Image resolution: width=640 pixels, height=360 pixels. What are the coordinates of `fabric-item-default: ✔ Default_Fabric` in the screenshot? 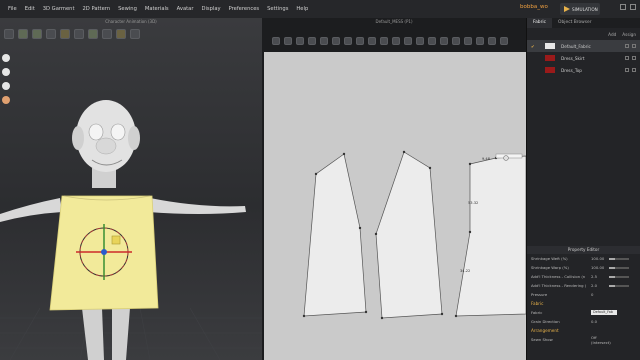 It's located at (583, 46).